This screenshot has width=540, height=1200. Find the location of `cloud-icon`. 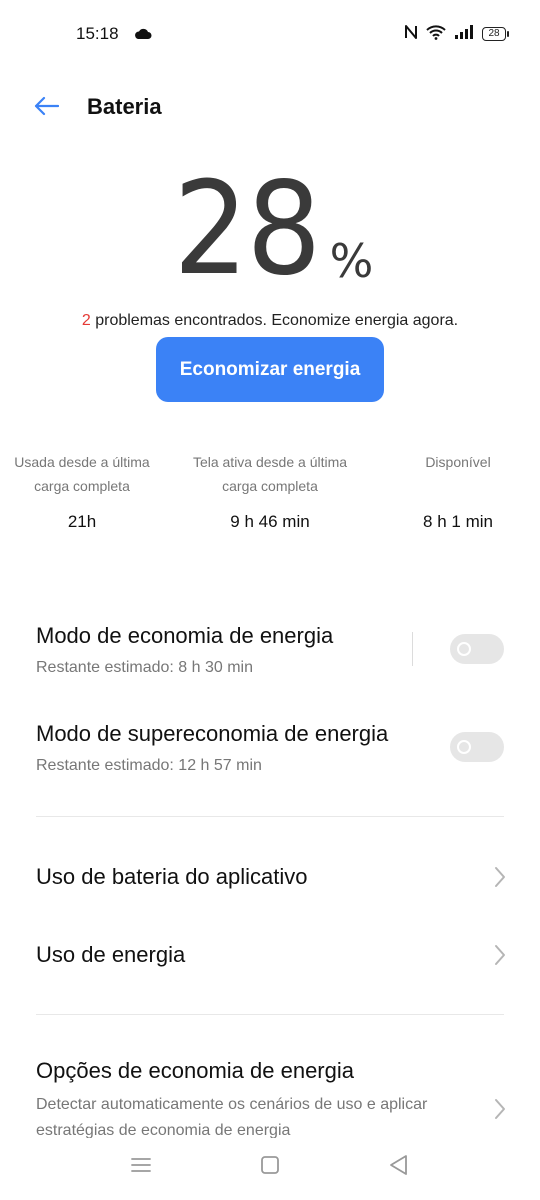

cloud-icon is located at coordinates (143, 36).